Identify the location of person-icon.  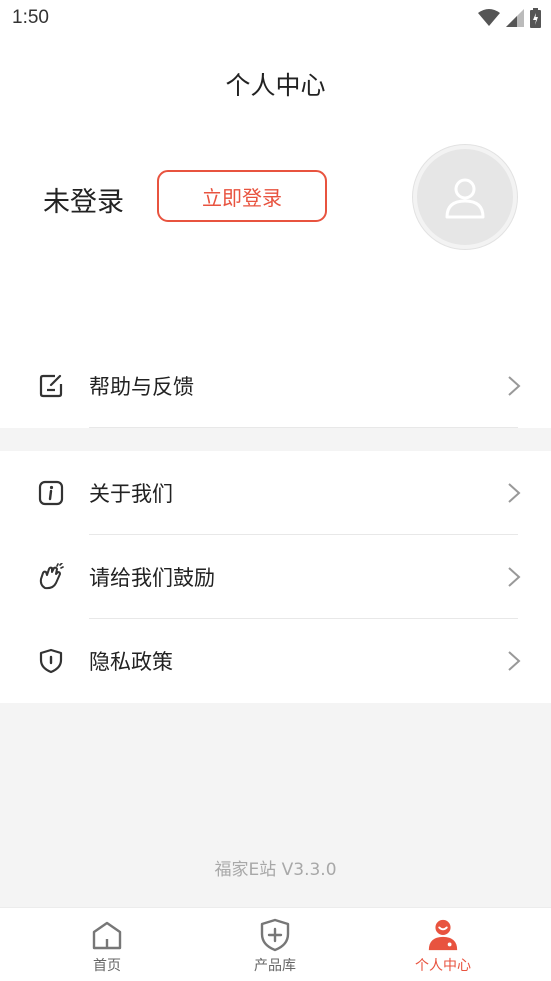
(443, 935).